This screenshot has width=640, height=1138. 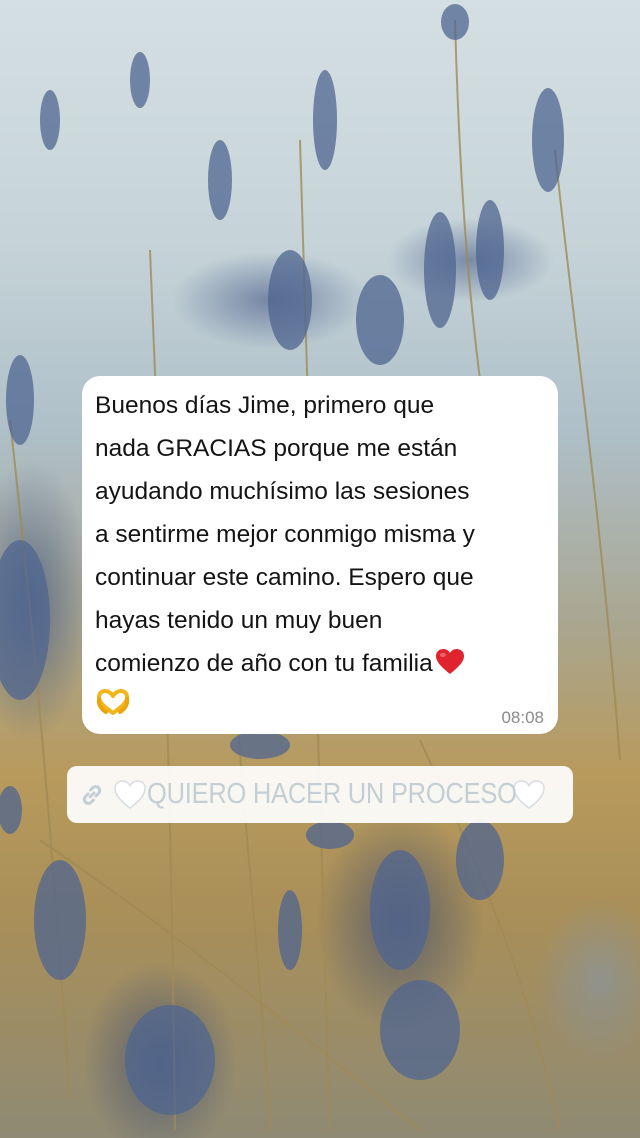 I want to click on link-sticker: QUIERO HACER UN PROCESO, so click(x=320, y=794).